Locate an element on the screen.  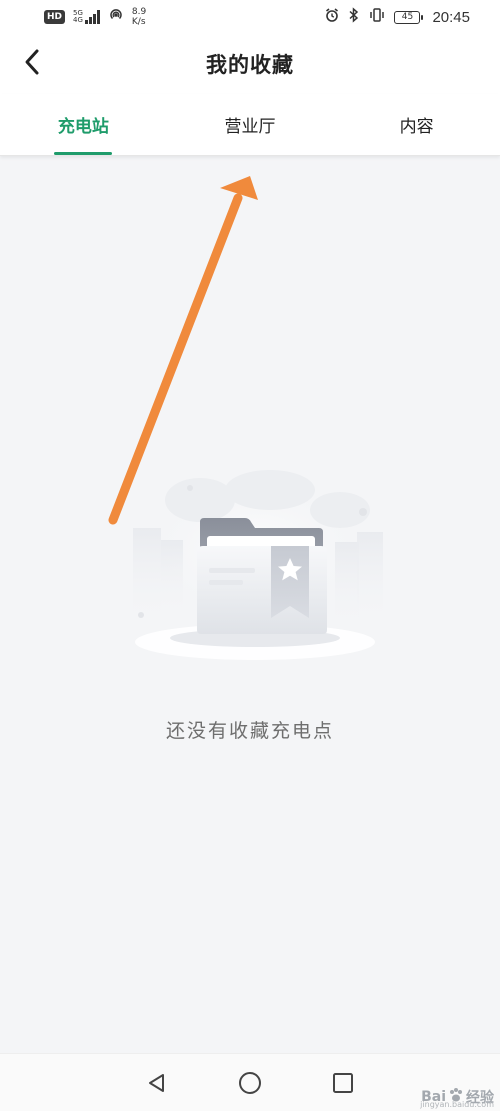
chevron-left-icon is located at coordinates (32, 64).